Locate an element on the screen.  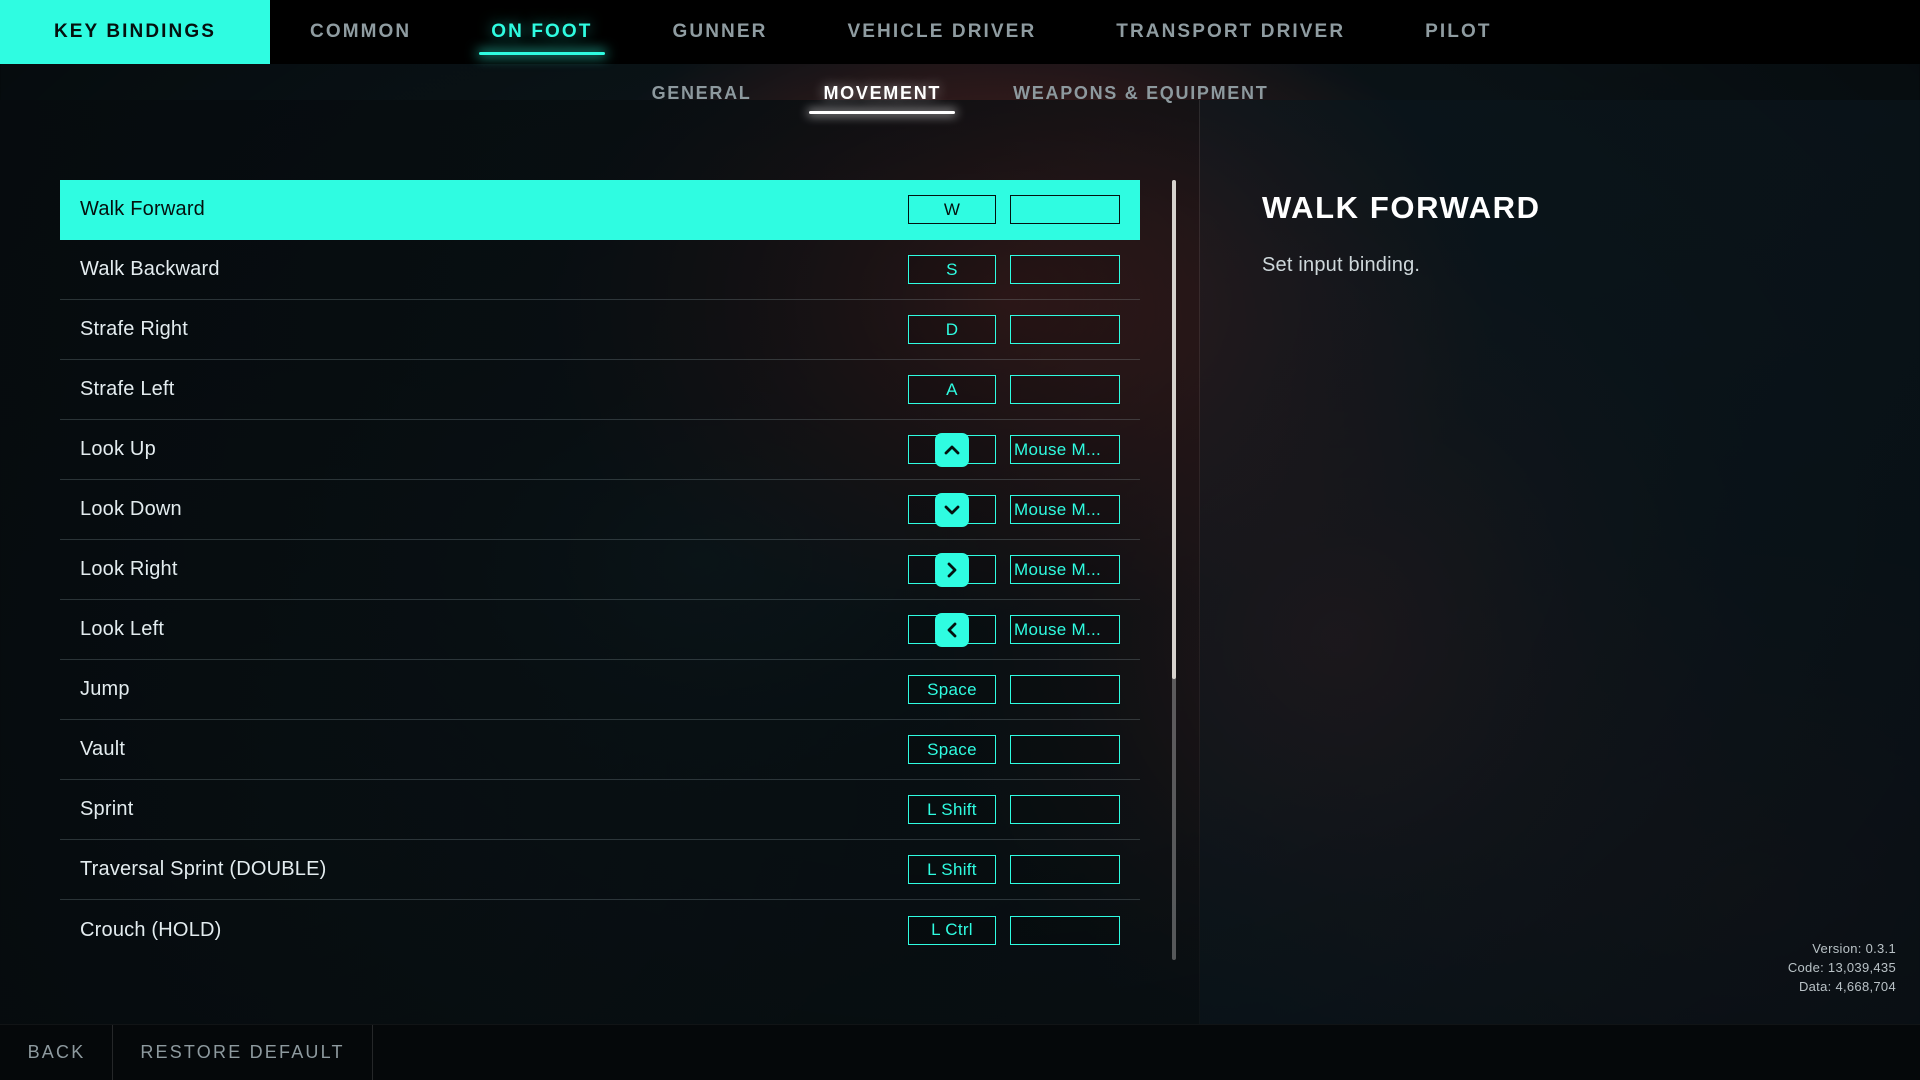
binding-row: Traversal Sprint (DOUBLE) L Shift is located at coordinates (600, 870).